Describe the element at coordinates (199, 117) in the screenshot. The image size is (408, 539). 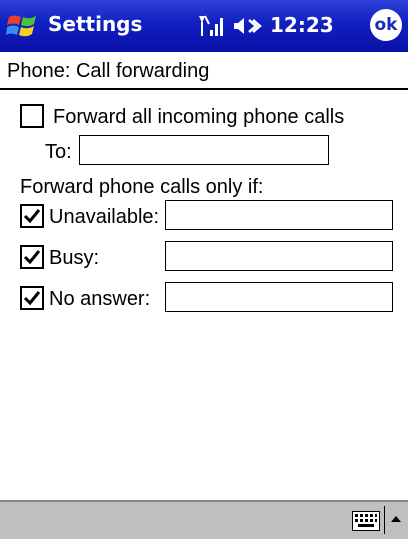
I see `forward-all-label: Forward all incoming phone calls` at that location.